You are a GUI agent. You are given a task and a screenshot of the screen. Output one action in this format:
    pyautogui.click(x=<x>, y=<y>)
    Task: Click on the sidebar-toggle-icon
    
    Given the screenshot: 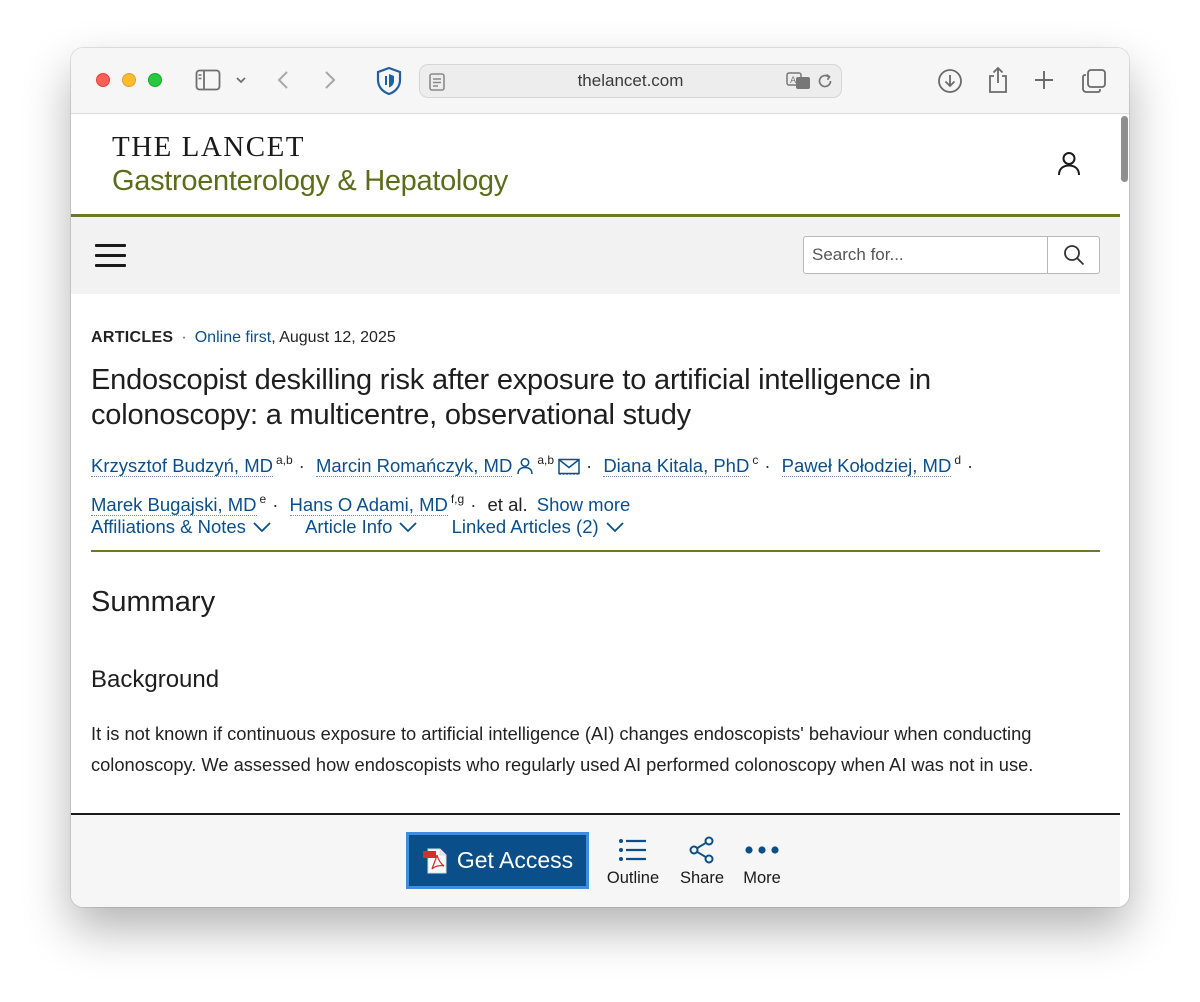 What is the action you would take?
    pyautogui.click(x=208, y=80)
    